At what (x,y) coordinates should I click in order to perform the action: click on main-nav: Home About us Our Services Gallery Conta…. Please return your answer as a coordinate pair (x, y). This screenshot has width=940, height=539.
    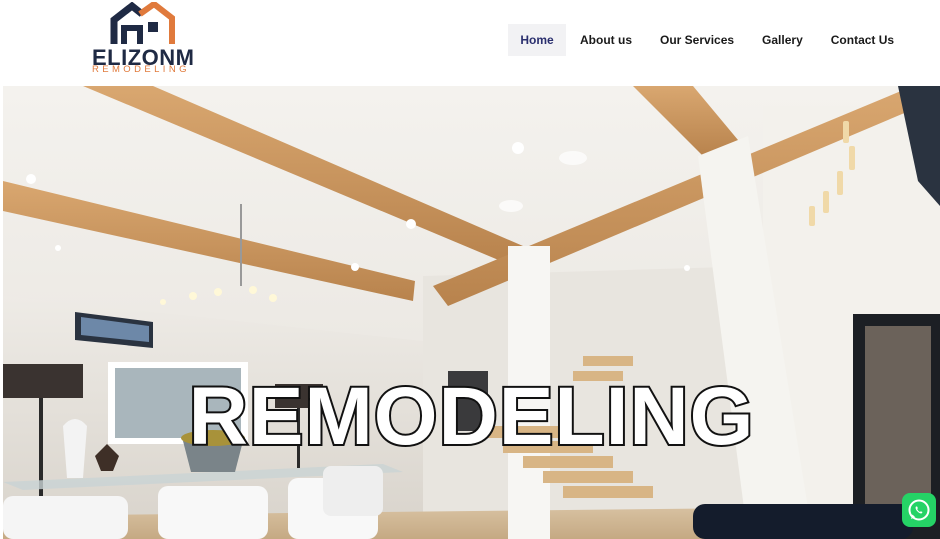
    Looking at the image, I should click on (708, 40).